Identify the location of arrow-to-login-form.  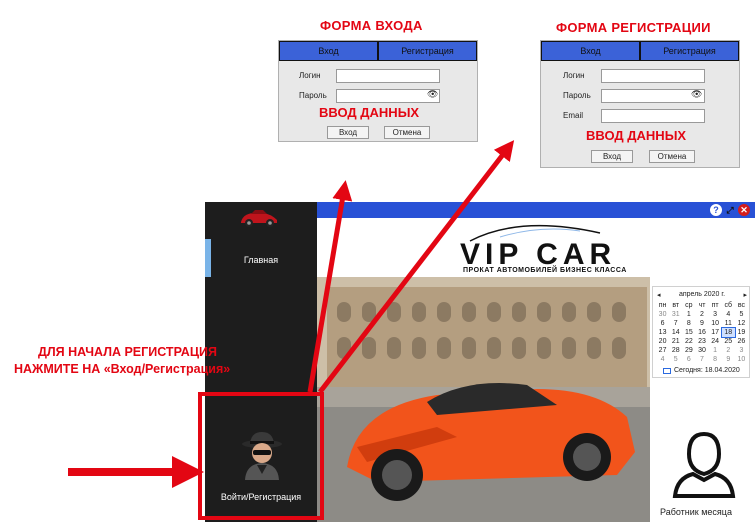
(330, 286).